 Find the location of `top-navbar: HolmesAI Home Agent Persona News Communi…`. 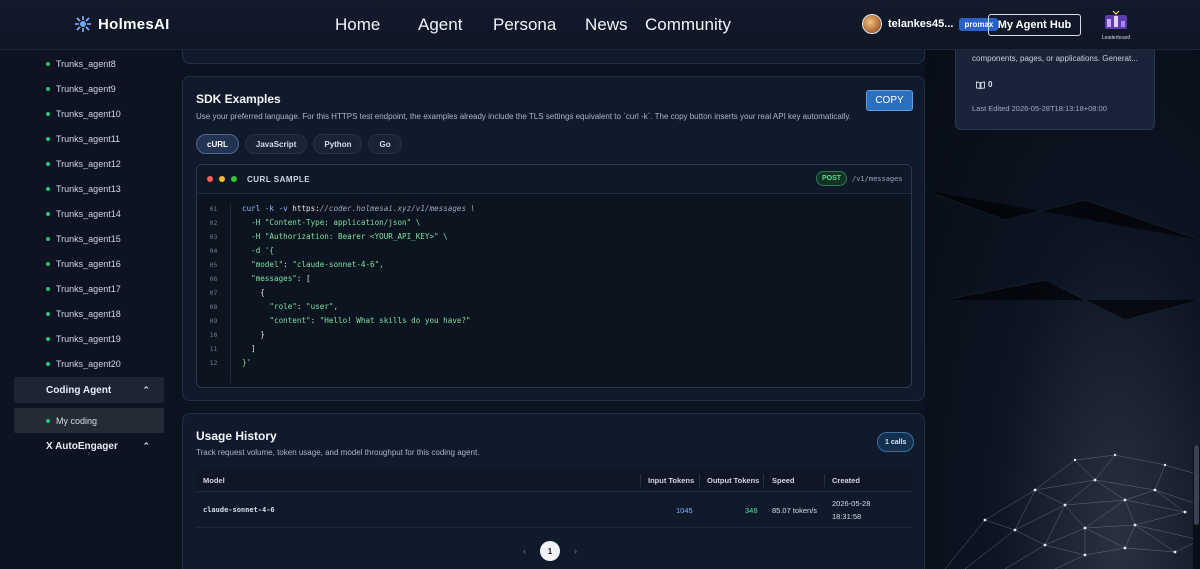

top-navbar: HolmesAI Home Agent Persona News Communi… is located at coordinates (600, 25).